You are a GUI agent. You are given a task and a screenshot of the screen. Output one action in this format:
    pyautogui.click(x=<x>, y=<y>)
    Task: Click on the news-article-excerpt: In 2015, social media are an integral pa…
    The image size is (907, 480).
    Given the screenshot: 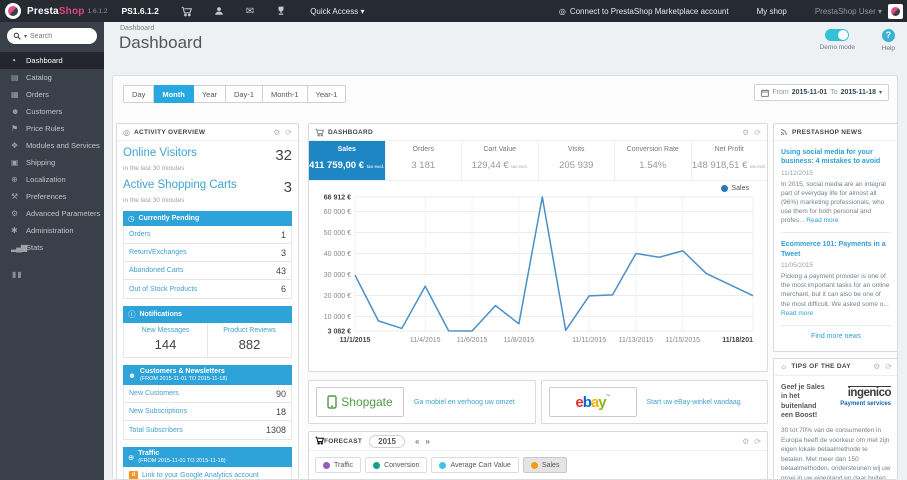 What is the action you would take?
    pyautogui.click(x=833, y=202)
    